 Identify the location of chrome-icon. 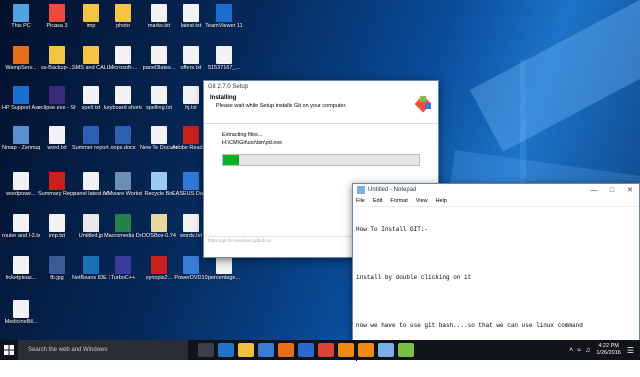
(326, 350).